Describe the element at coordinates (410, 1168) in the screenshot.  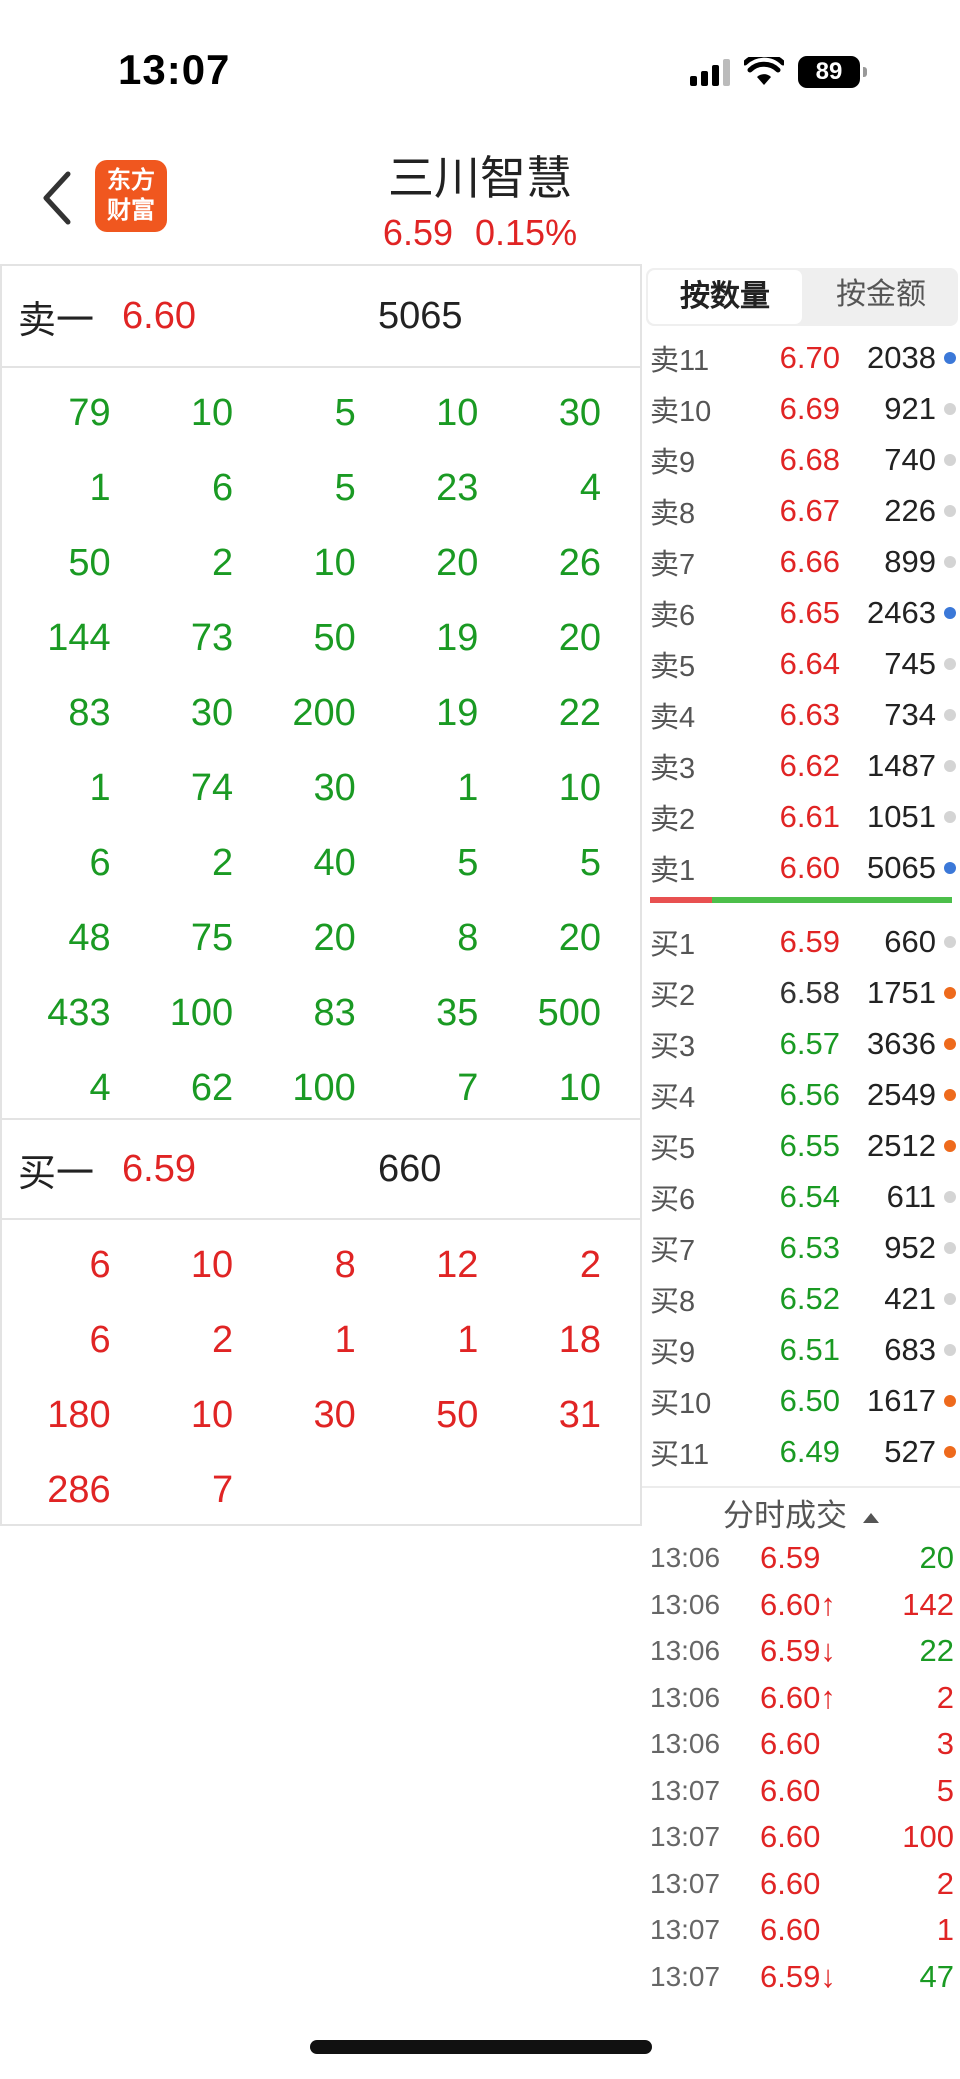
I see `buy-one-volume: 660` at that location.